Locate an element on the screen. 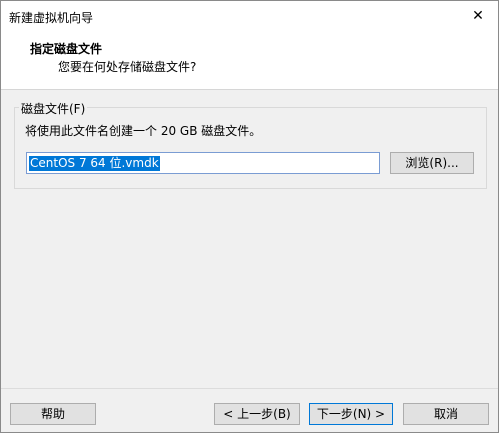  window-title: 新建虚拟机向导 is located at coordinates (51, 18).